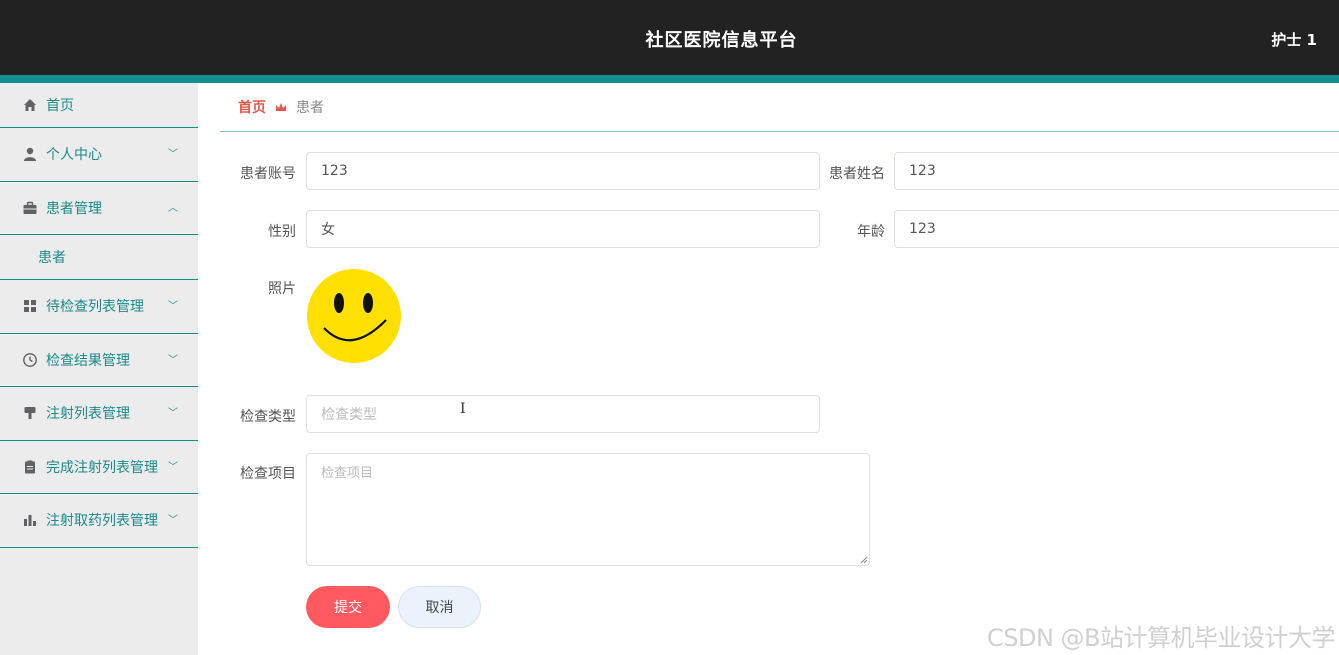 The height and width of the screenshot is (655, 1339). I want to click on account-field: 123, so click(563, 171).